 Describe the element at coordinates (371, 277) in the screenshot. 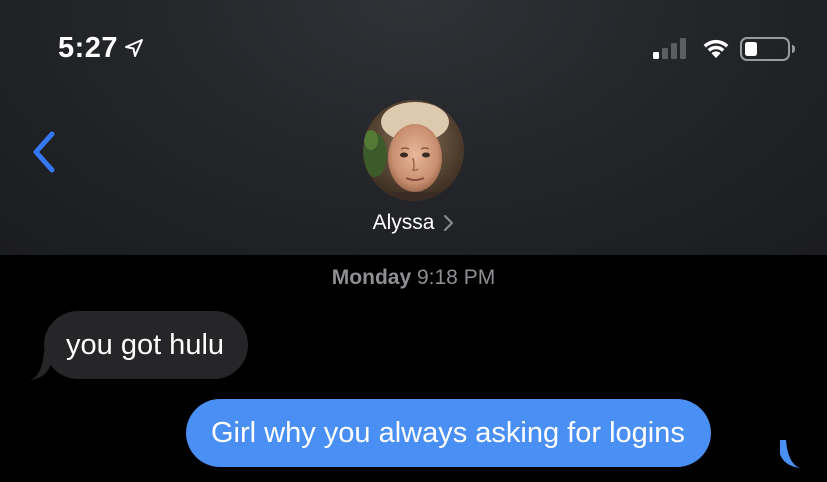

I see `timestamp-day: Monday` at that location.